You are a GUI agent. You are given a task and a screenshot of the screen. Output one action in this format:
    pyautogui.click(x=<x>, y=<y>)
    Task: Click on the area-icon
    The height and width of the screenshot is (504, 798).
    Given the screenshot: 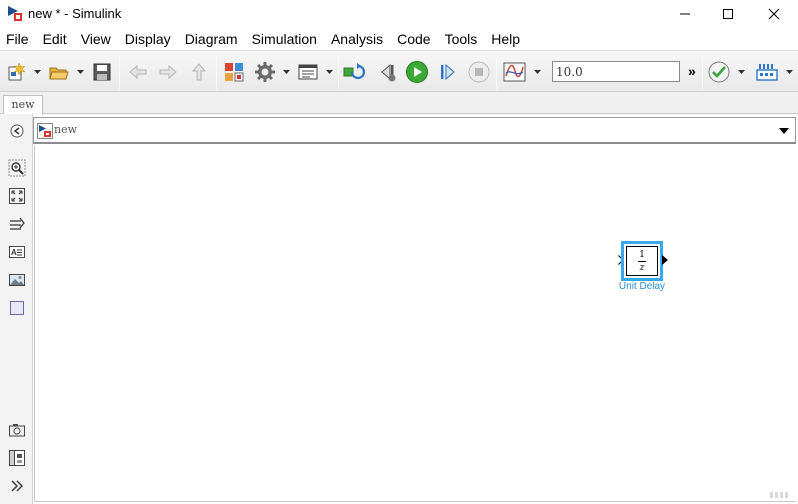 What is the action you would take?
    pyautogui.click(x=17, y=308)
    